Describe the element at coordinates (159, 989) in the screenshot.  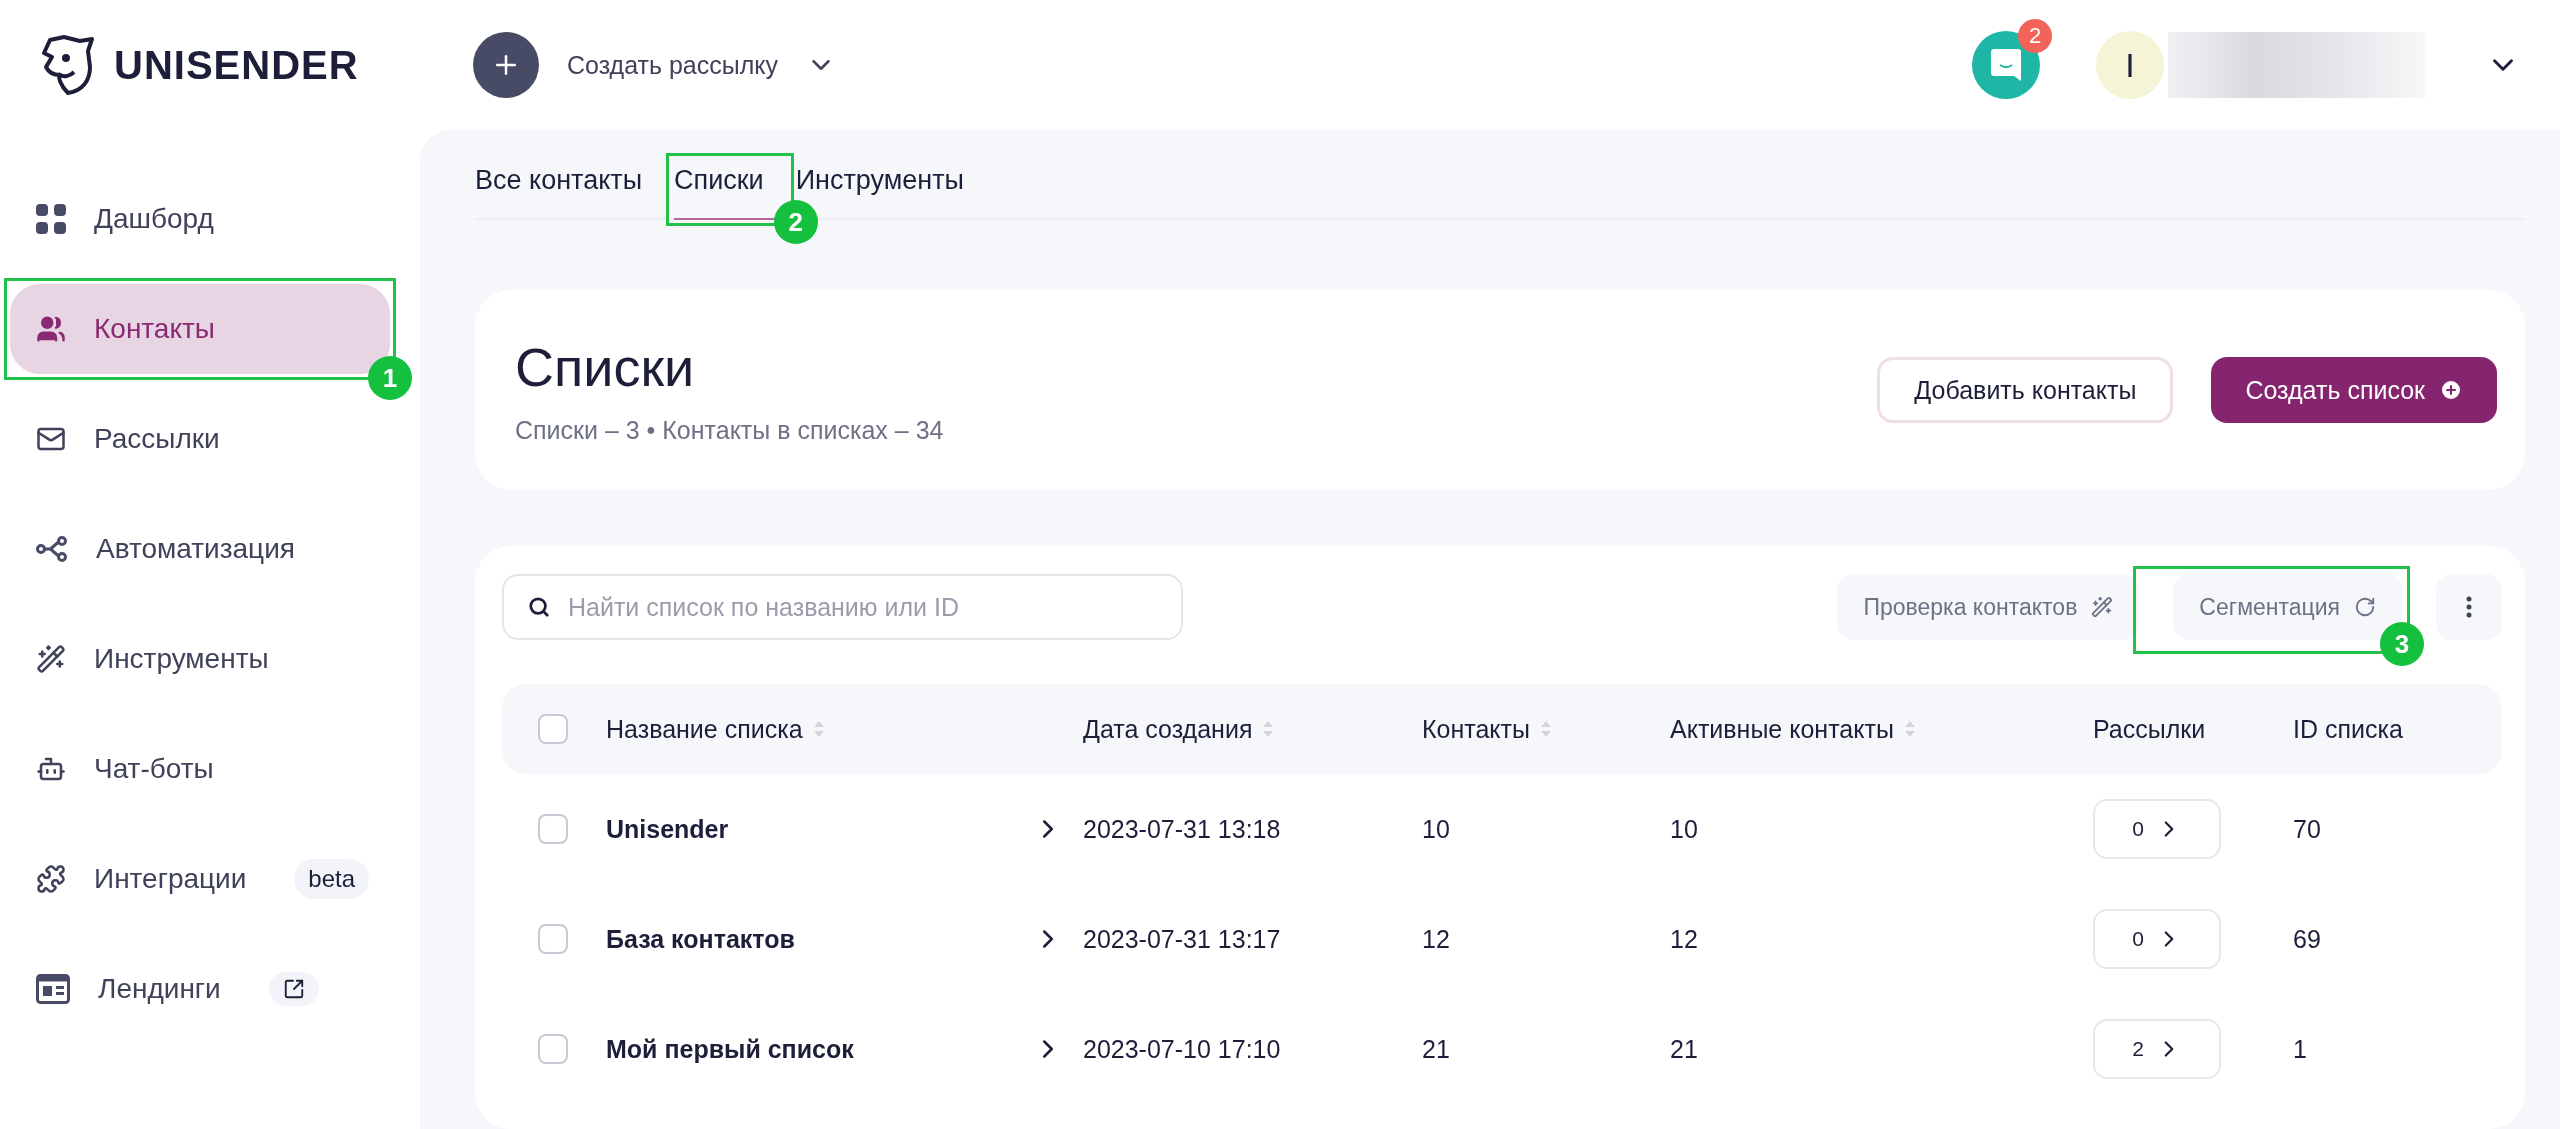
I see `sidebar-label: Лендинги` at that location.